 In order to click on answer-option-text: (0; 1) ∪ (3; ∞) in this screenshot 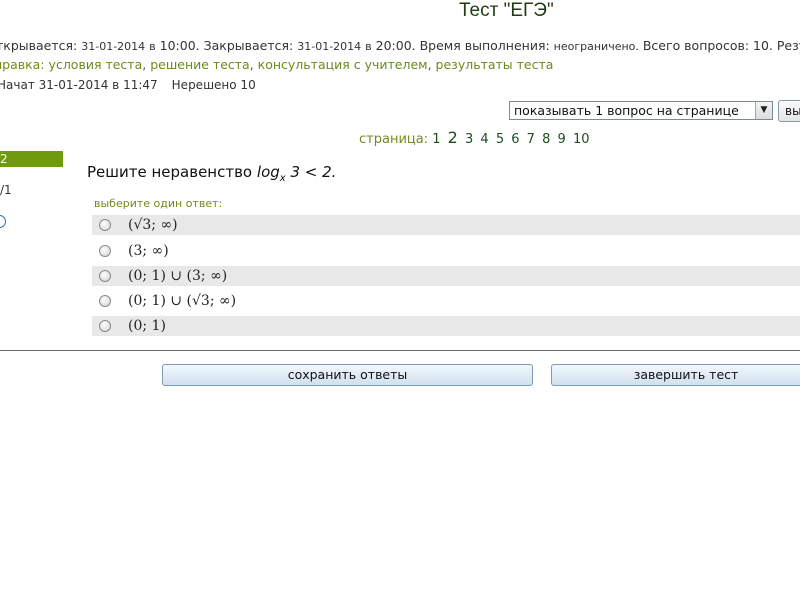, I will do `click(178, 276)`.